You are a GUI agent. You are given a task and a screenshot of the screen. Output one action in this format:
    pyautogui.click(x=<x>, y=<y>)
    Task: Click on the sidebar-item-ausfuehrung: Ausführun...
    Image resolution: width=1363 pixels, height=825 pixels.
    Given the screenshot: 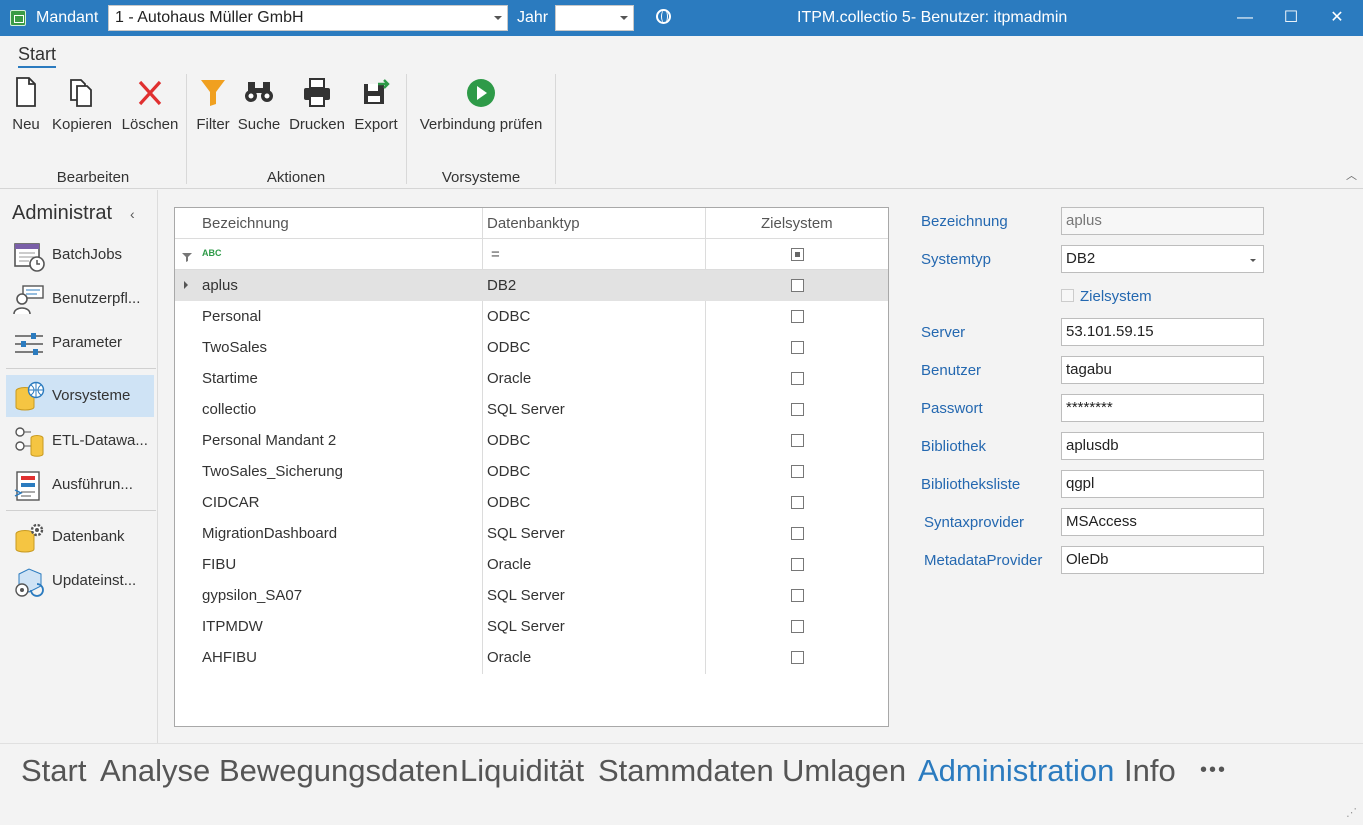 What is the action you would take?
    pyautogui.click(x=80, y=485)
    